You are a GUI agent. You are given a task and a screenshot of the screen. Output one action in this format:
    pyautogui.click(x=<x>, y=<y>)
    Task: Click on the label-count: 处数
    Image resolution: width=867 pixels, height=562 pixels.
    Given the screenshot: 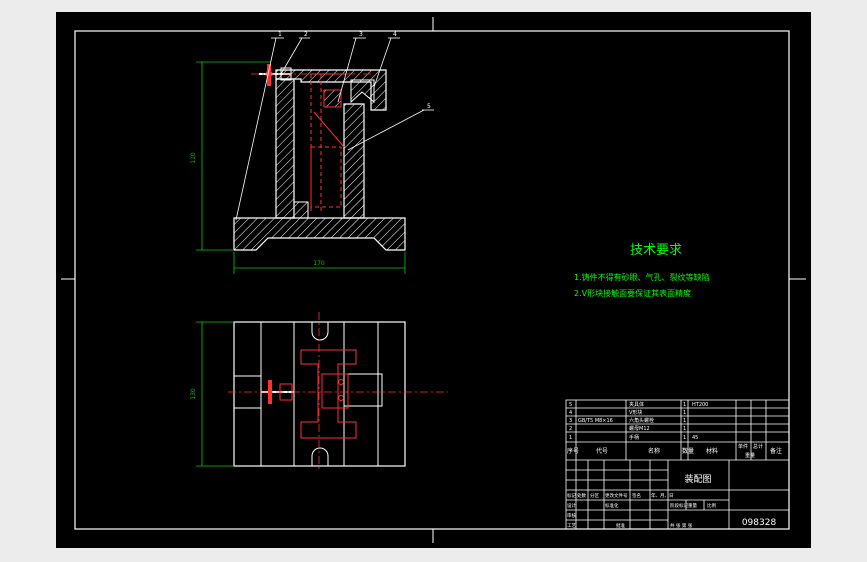 What is the action you would take?
    pyautogui.click(x=581, y=495)
    